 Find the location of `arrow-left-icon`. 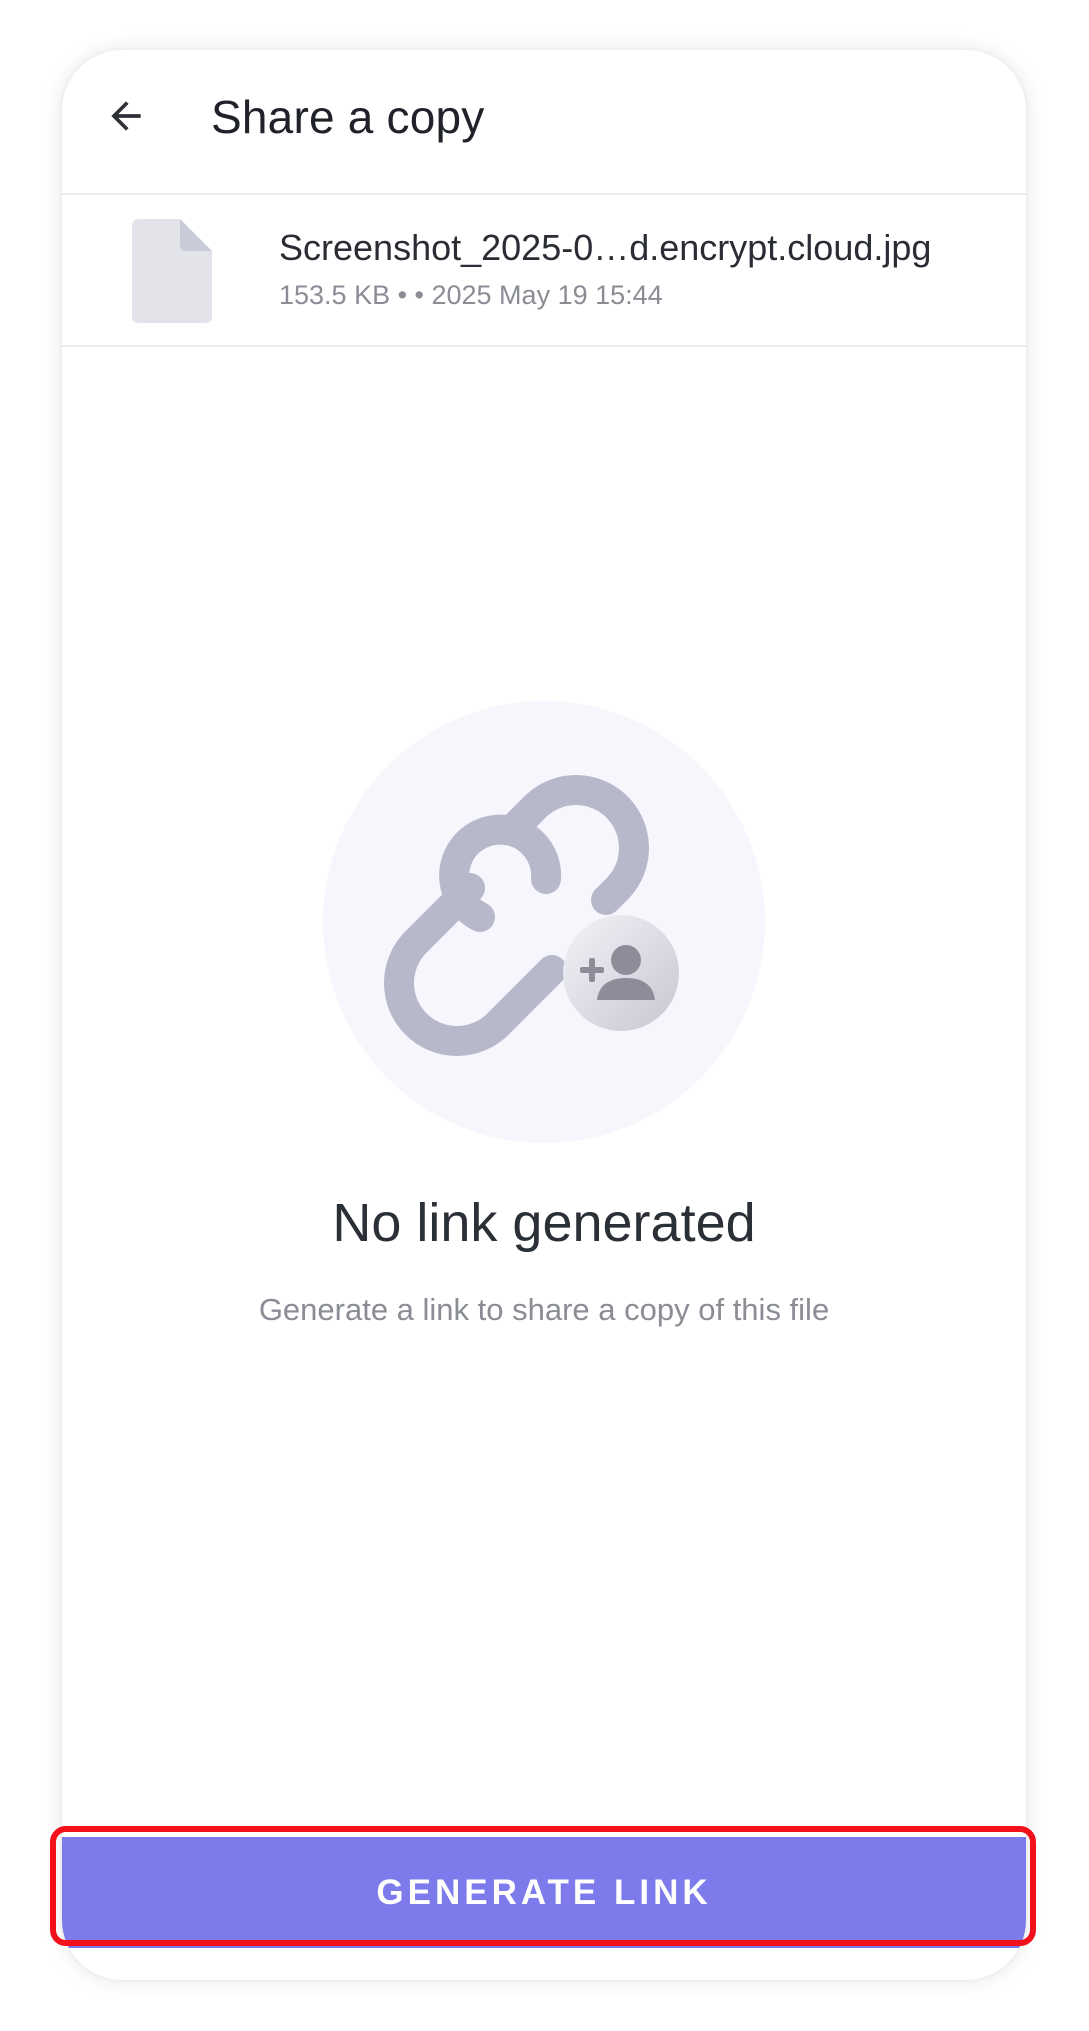

arrow-left-icon is located at coordinates (126, 116).